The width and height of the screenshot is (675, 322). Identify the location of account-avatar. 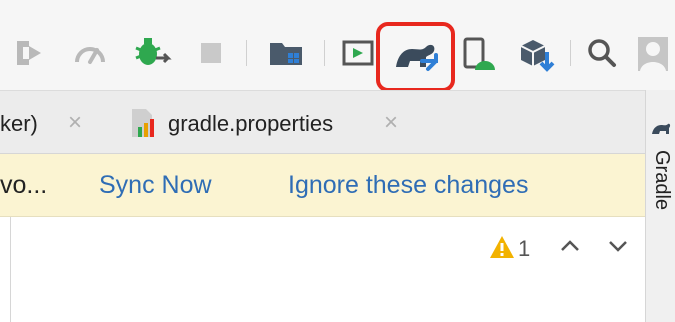
(656, 54).